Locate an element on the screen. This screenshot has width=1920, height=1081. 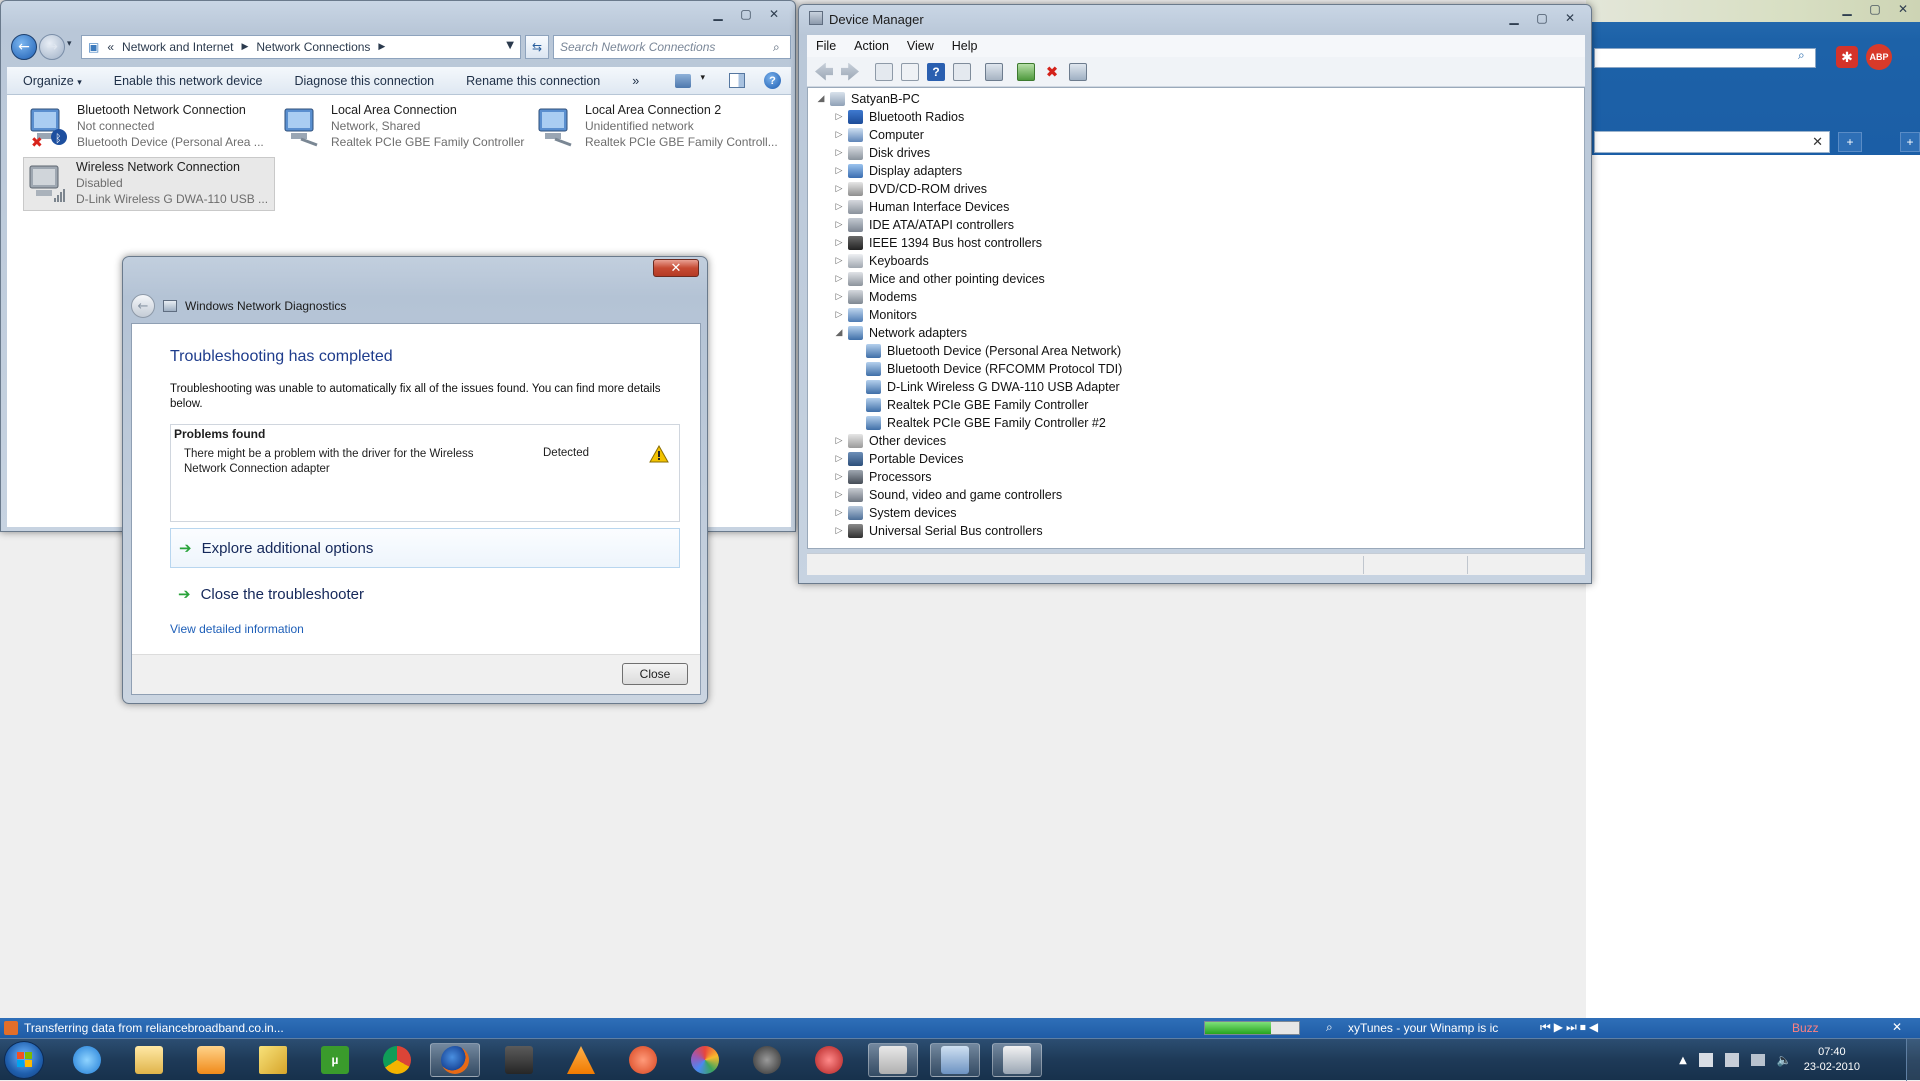
menu-file: File is located at coordinates (826, 46).